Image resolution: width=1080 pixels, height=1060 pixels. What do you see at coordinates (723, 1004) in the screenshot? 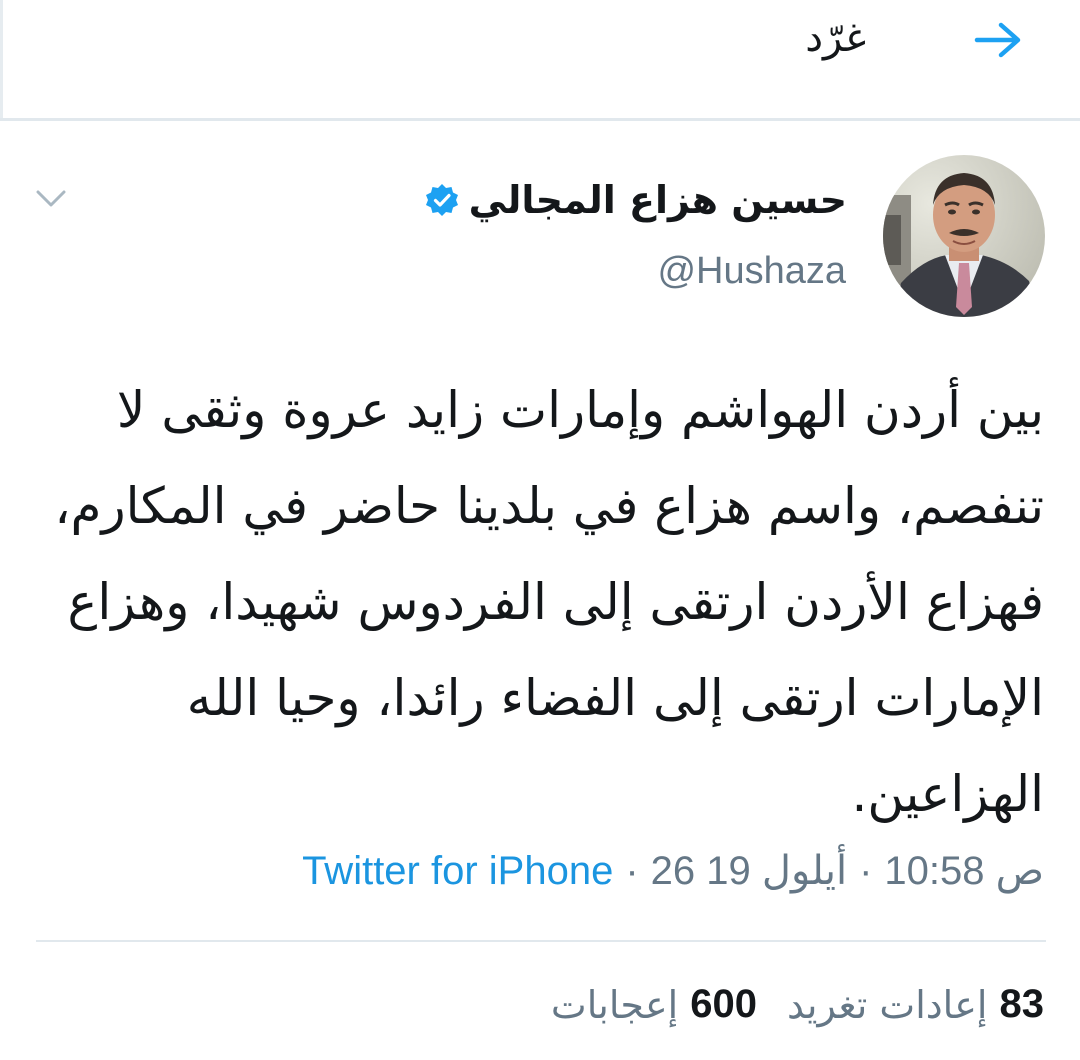
I see `likes-count: 600` at bounding box center [723, 1004].